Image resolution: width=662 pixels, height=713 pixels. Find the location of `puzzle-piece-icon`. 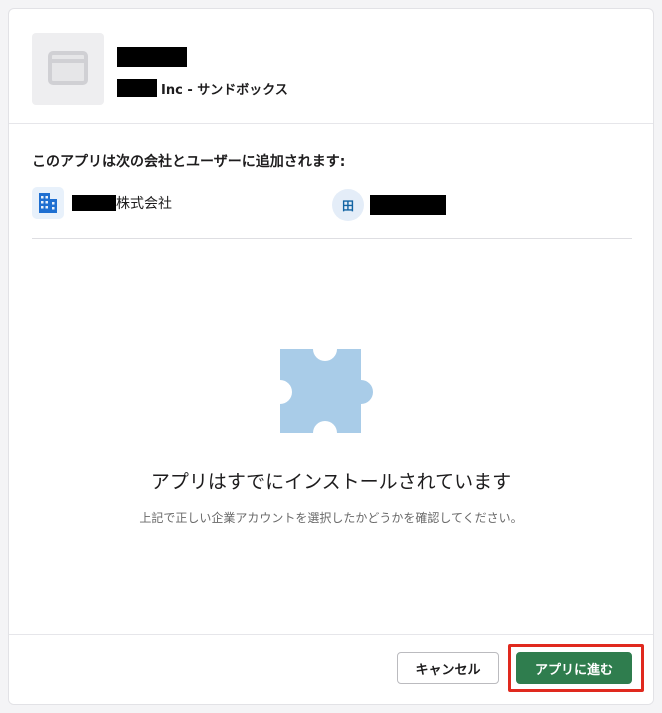

puzzle-piece-icon is located at coordinates (326, 391).